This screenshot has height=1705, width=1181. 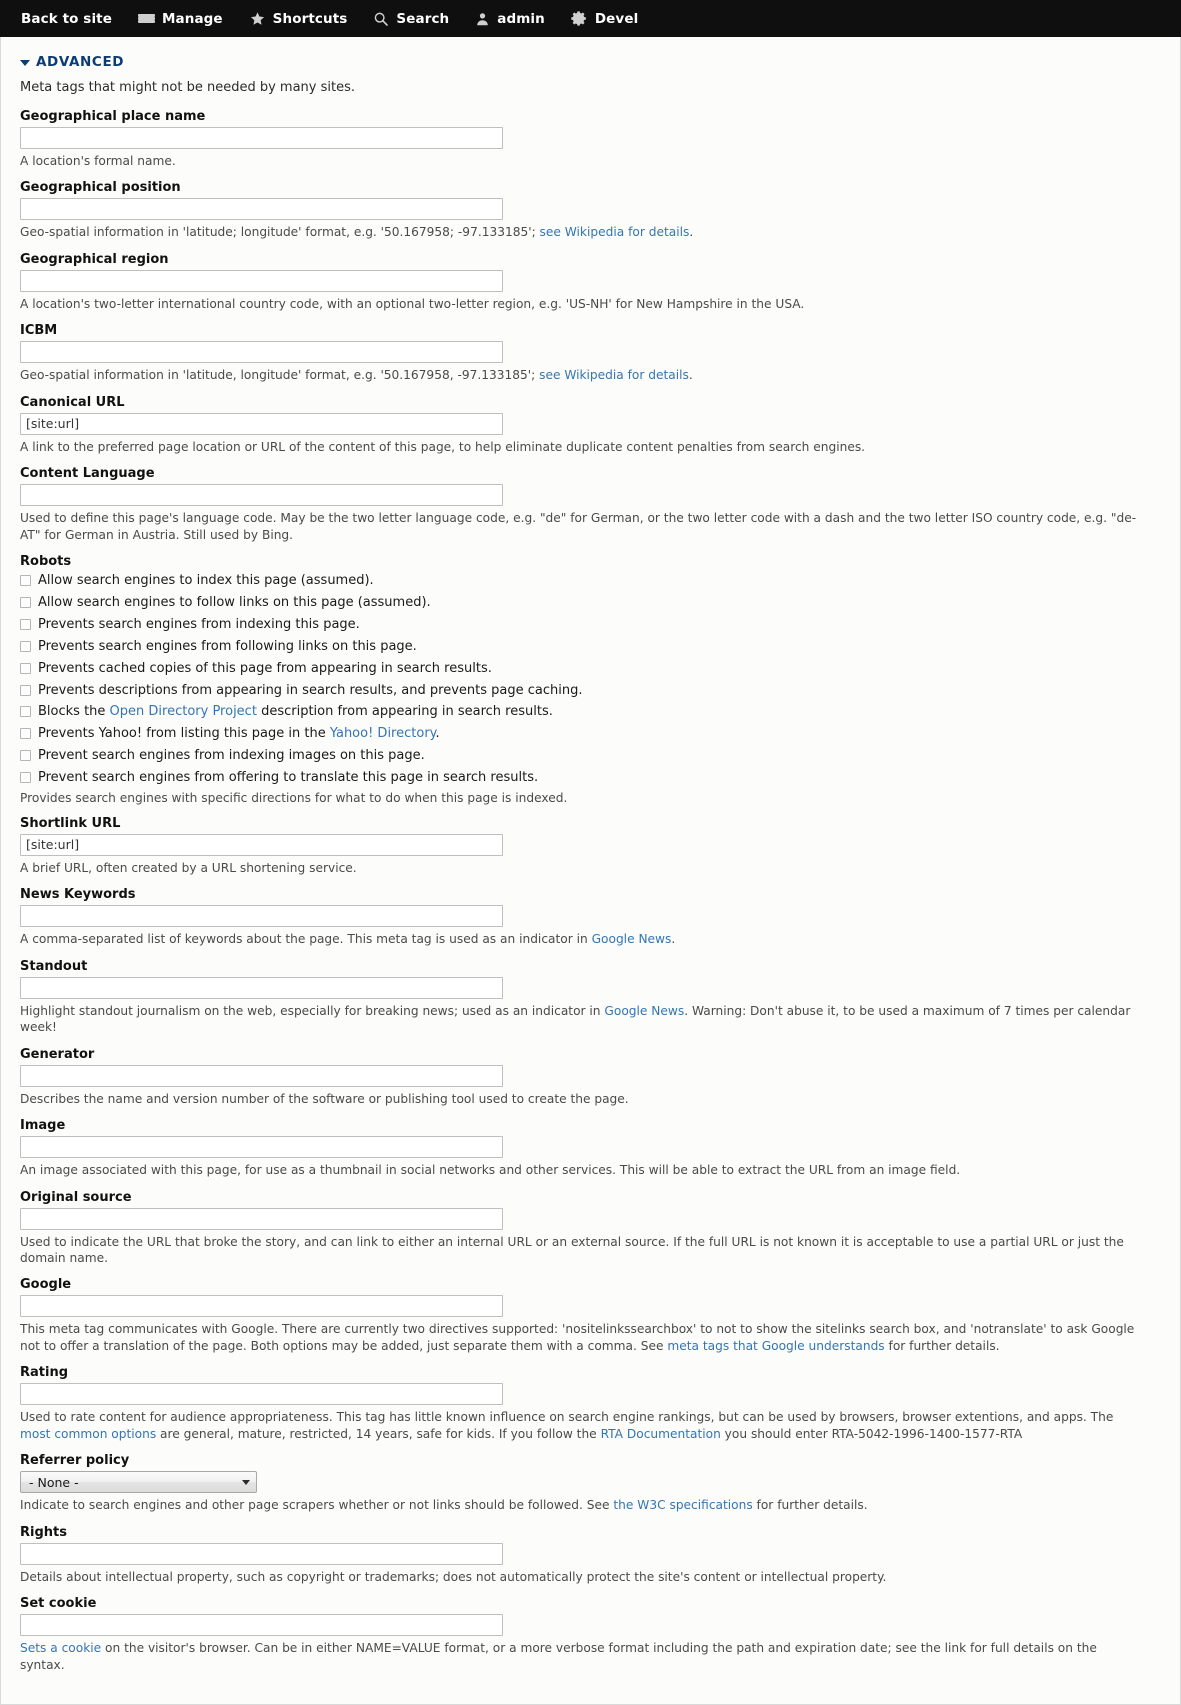 What do you see at coordinates (261, 423) in the screenshot?
I see `canonical-url-input` at bounding box center [261, 423].